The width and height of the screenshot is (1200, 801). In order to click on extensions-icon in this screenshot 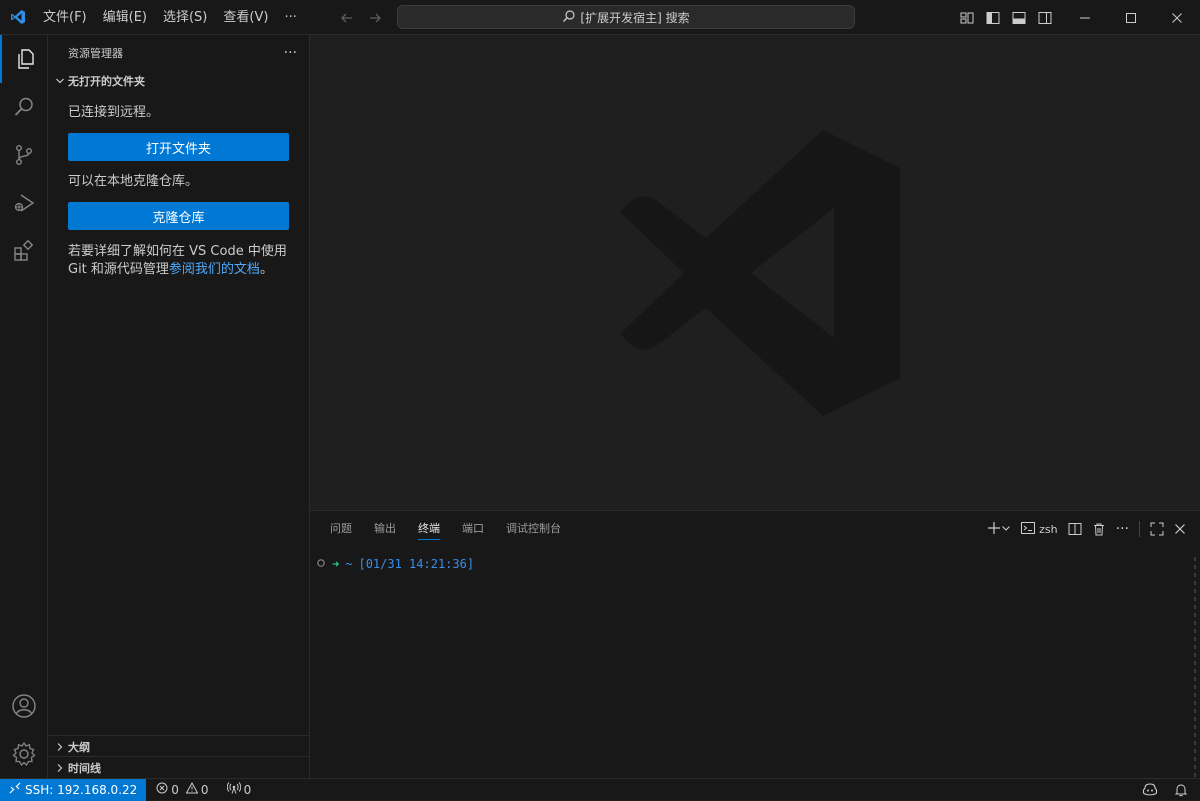, I will do `click(24, 251)`.